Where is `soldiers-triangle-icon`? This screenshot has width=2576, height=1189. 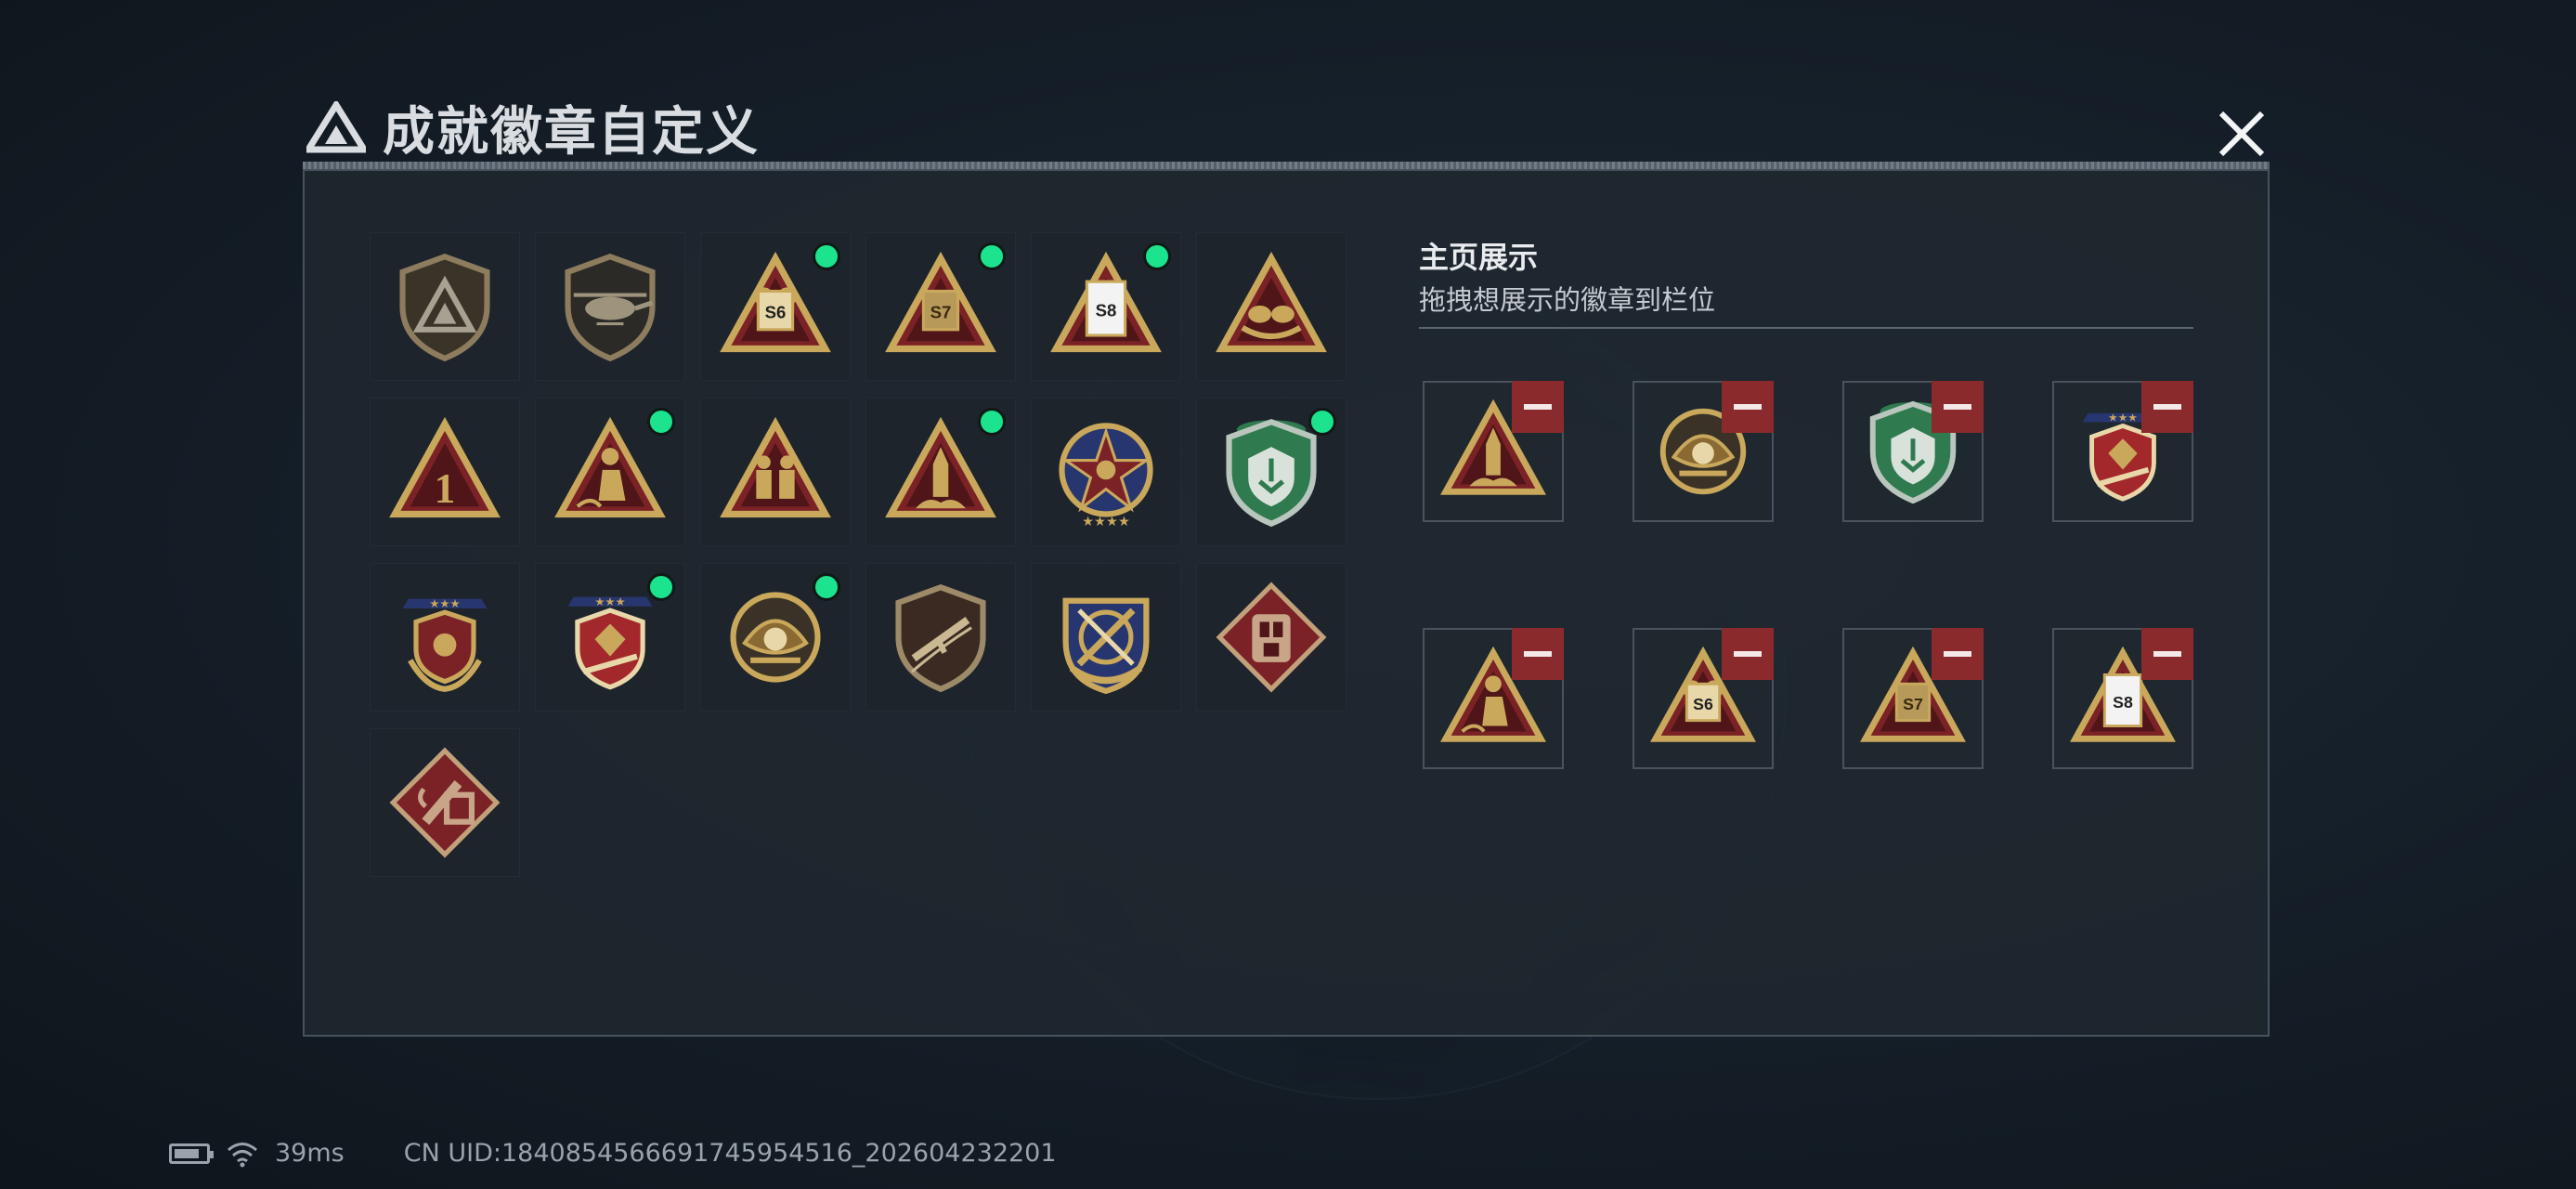
soldiers-triangle-icon is located at coordinates (775, 467).